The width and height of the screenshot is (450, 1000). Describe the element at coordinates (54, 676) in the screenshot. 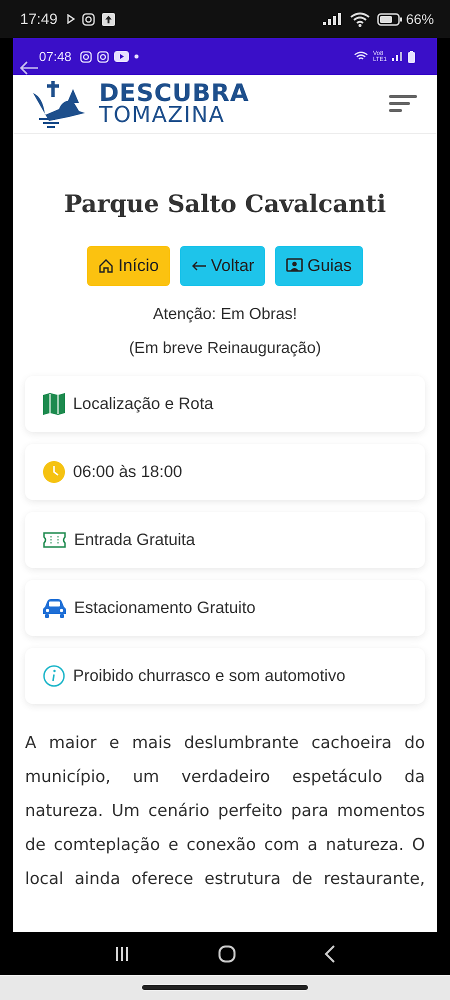

I see `info-icon` at that location.